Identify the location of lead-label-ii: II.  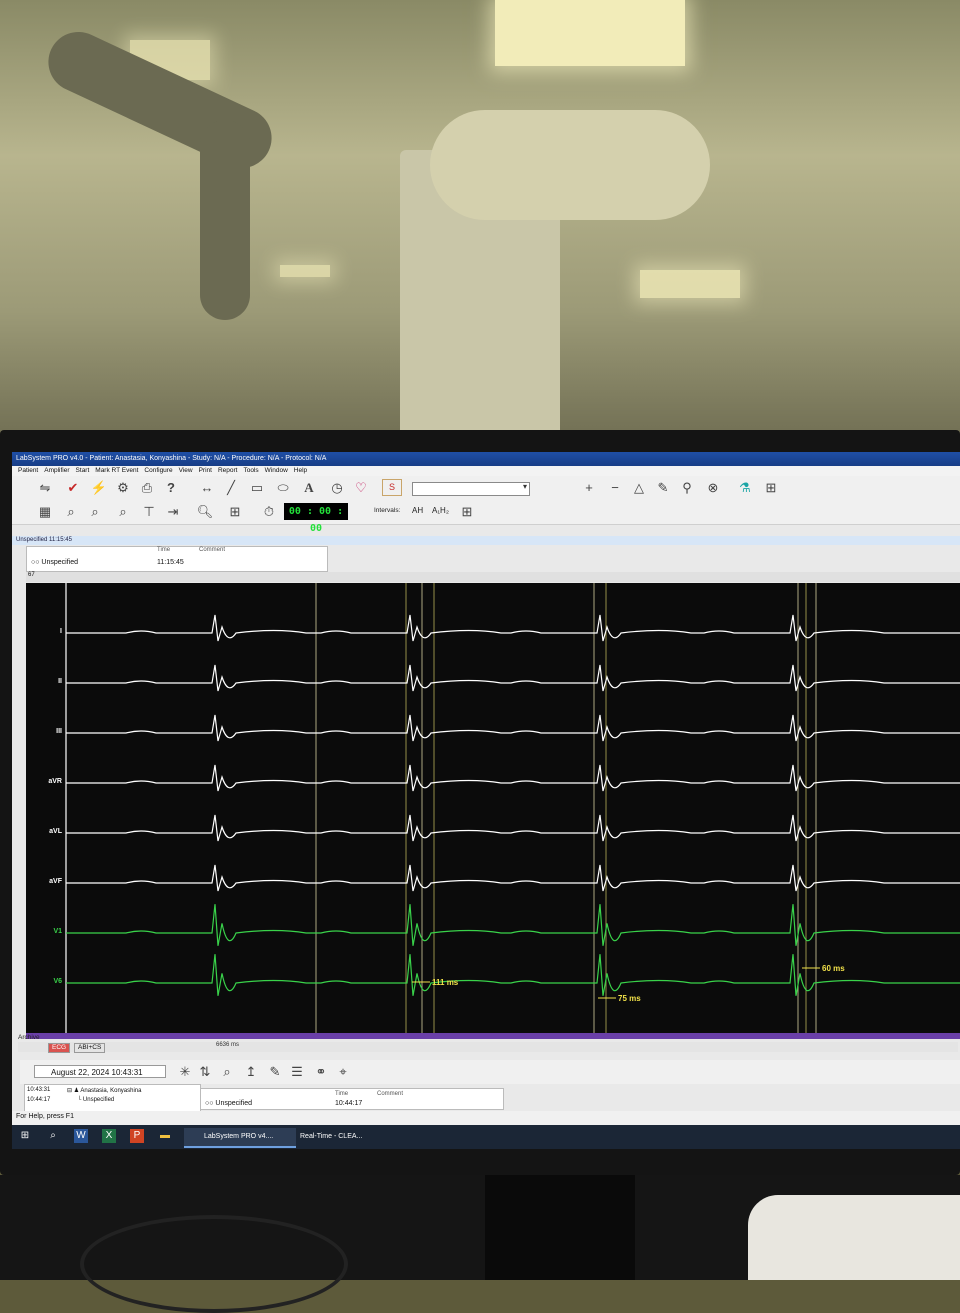
(60, 681).